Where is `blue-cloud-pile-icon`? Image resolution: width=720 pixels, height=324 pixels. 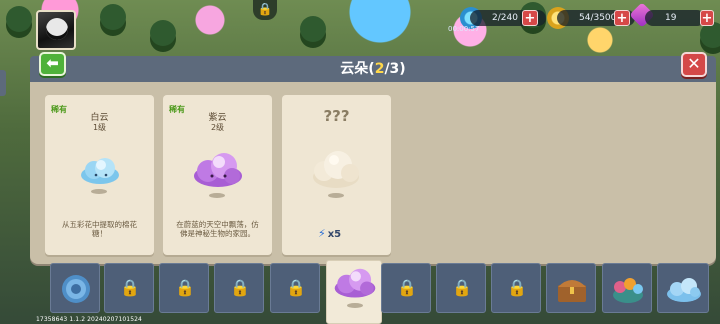
blue-cloud-pile-icon is located at coordinates (684, 290).